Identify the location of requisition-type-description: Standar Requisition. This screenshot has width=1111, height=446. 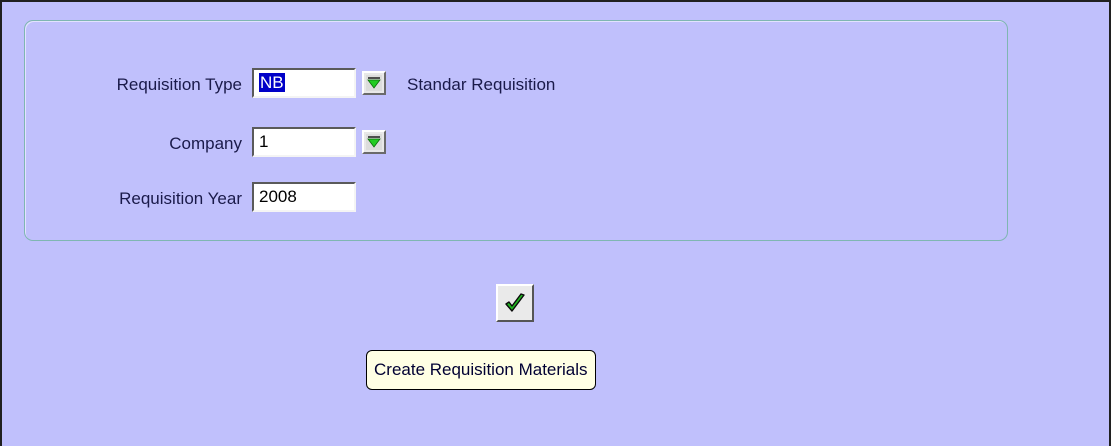
(481, 84).